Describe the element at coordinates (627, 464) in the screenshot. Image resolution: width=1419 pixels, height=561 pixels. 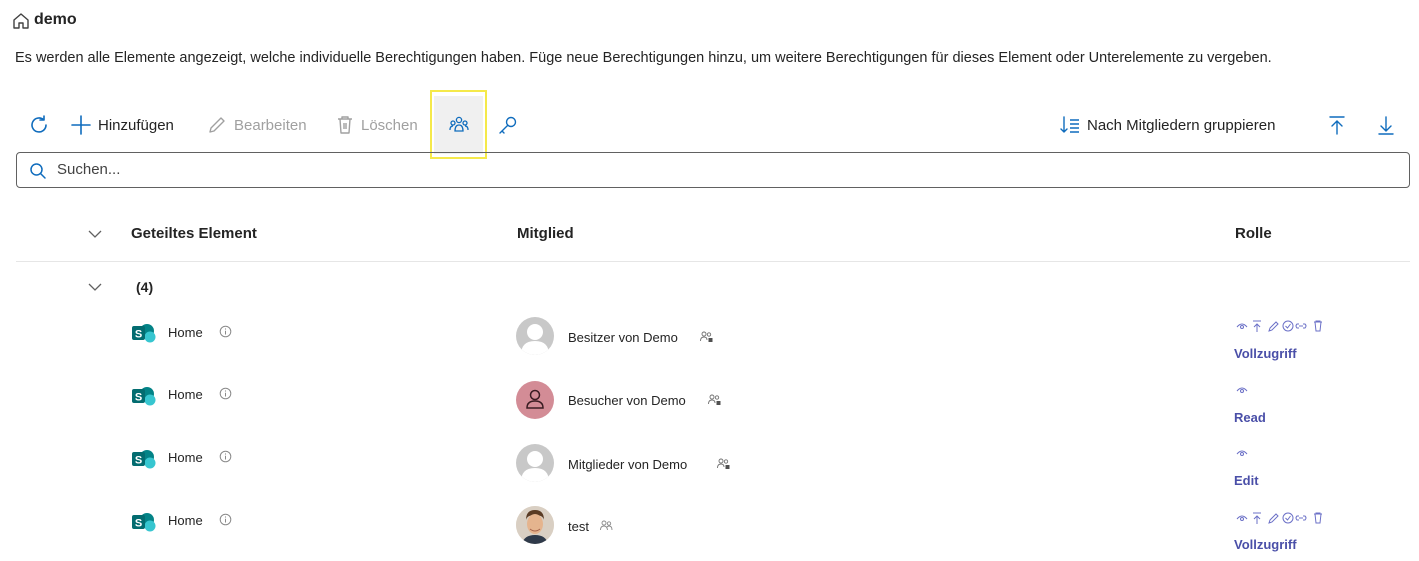
I see `member-name: Mitglieder von Demo` at that location.